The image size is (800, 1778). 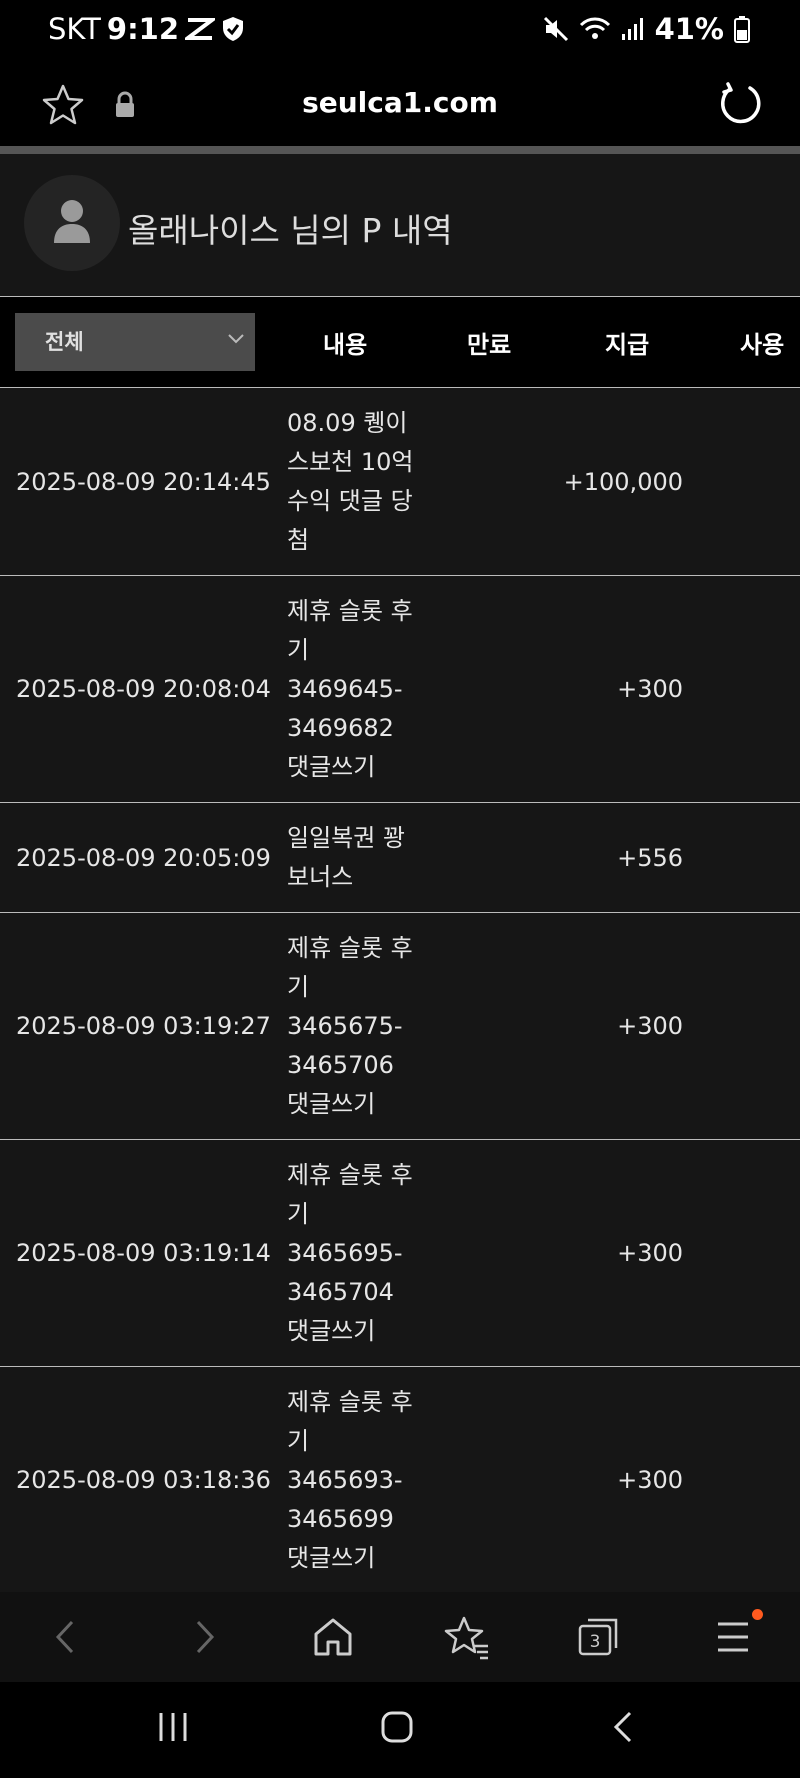 I want to click on row-date: 2025-08-09 20:05:09, so click(x=143, y=857).